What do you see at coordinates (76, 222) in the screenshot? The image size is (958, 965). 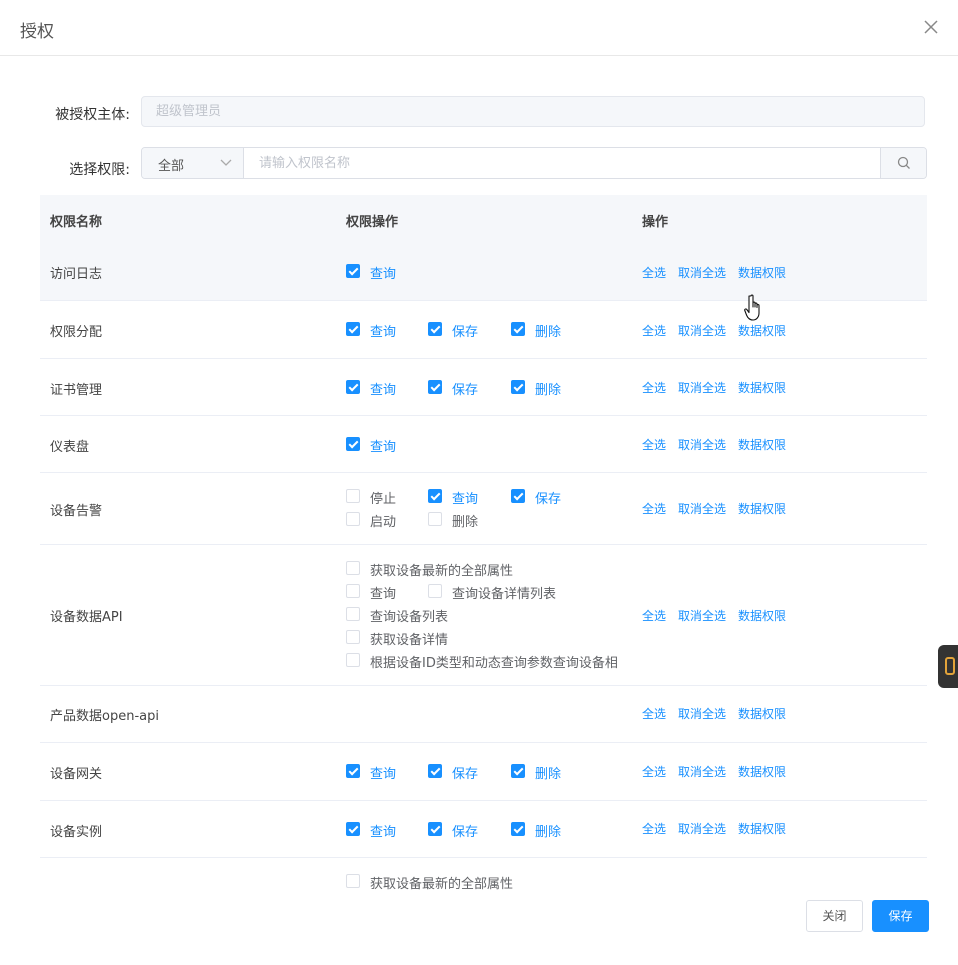 I see `column-header-name: 权限名称` at bounding box center [76, 222].